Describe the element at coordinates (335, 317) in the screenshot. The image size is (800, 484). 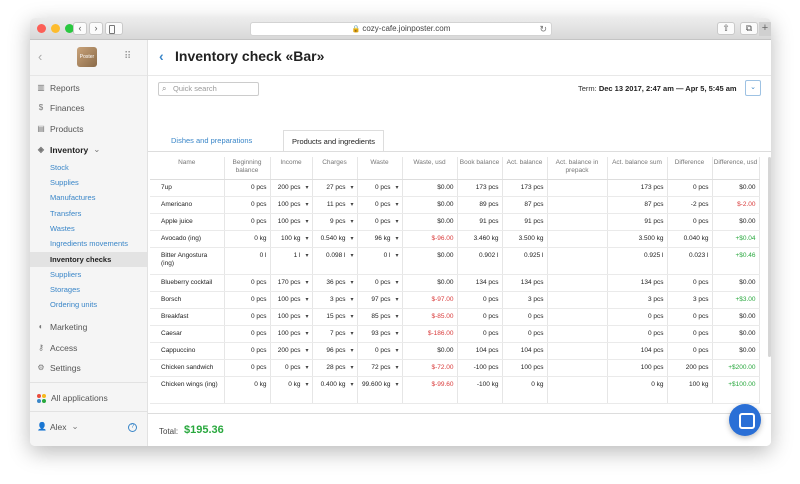
I see `unit-select-cell: 15 pcs` at that location.